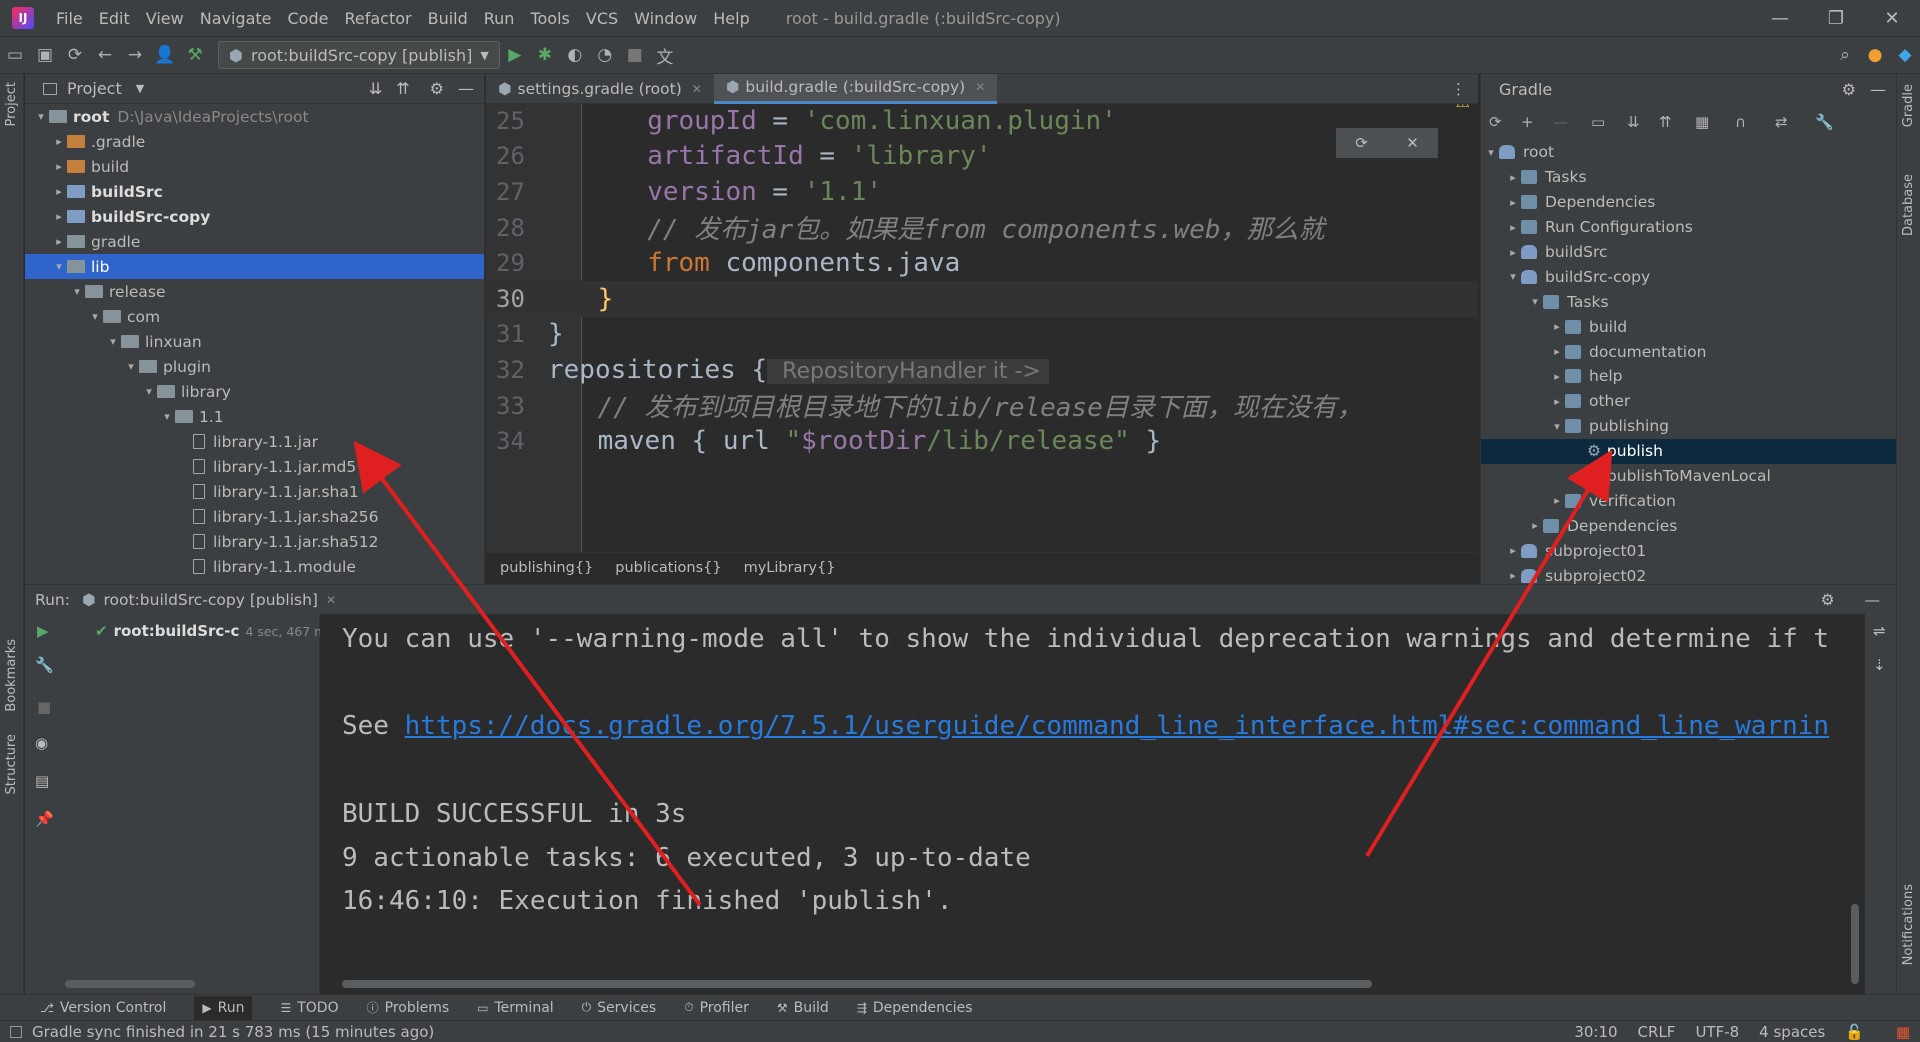 This screenshot has width=1920, height=1042. What do you see at coordinates (75, 55) in the screenshot?
I see `sync-icon: ⟳` at bounding box center [75, 55].